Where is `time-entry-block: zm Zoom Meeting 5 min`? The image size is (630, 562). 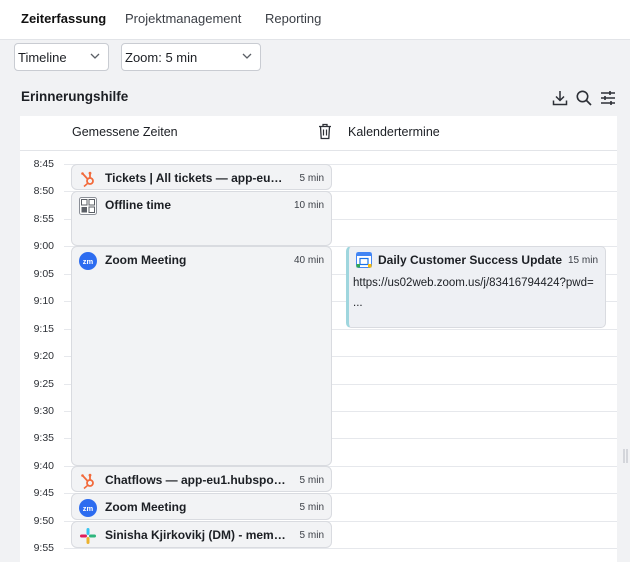
time-entry-block: zm Zoom Meeting 5 min is located at coordinates (201, 506).